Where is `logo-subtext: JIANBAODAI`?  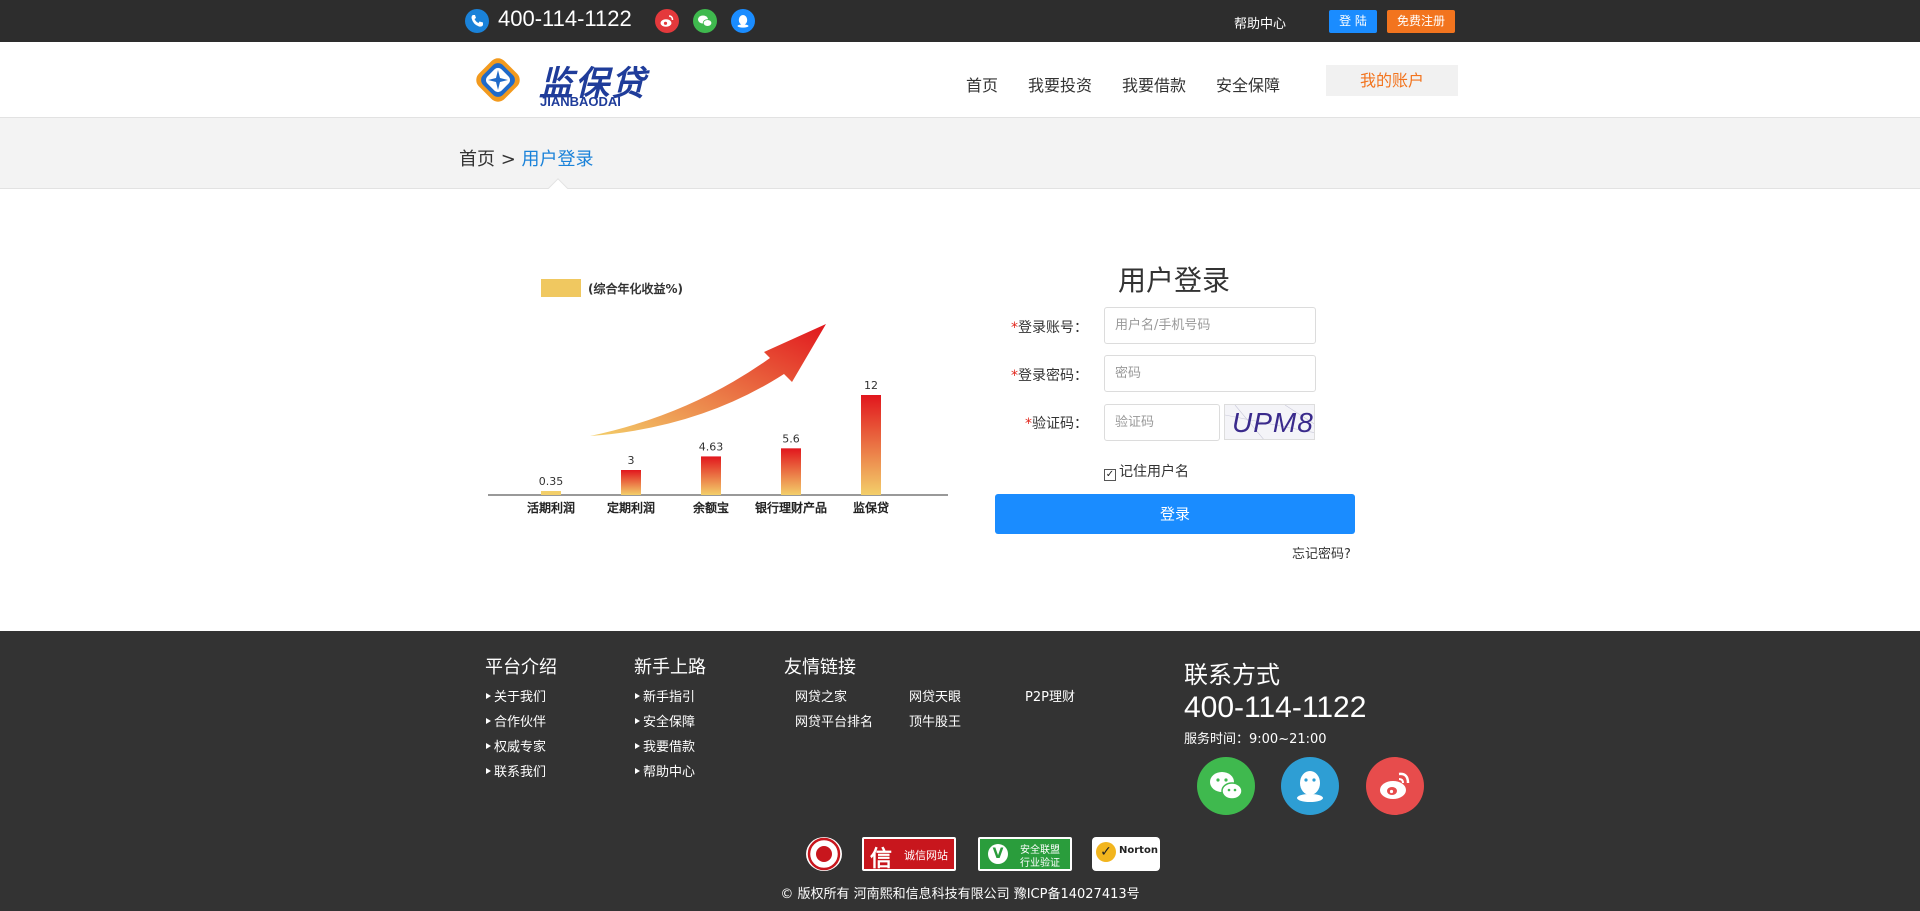 logo-subtext: JIANBAODAI is located at coordinates (580, 101).